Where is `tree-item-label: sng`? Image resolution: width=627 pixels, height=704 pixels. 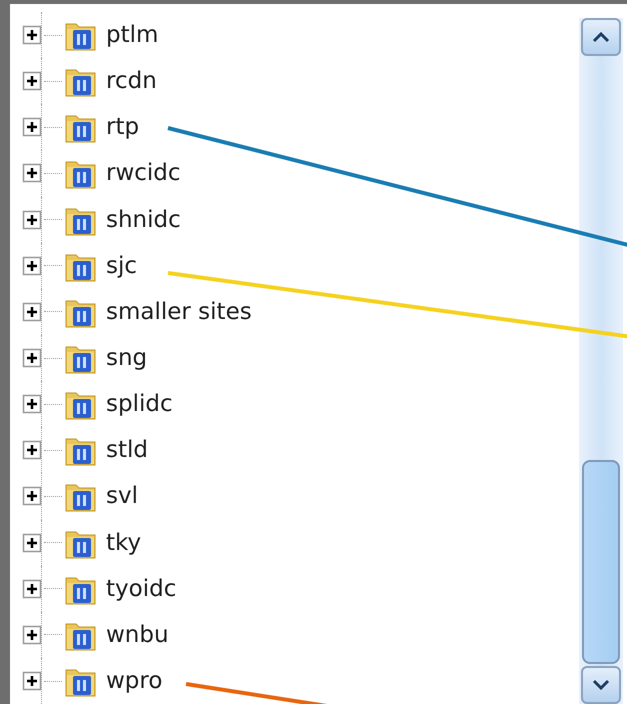 tree-item-label: sng is located at coordinates (127, 358).